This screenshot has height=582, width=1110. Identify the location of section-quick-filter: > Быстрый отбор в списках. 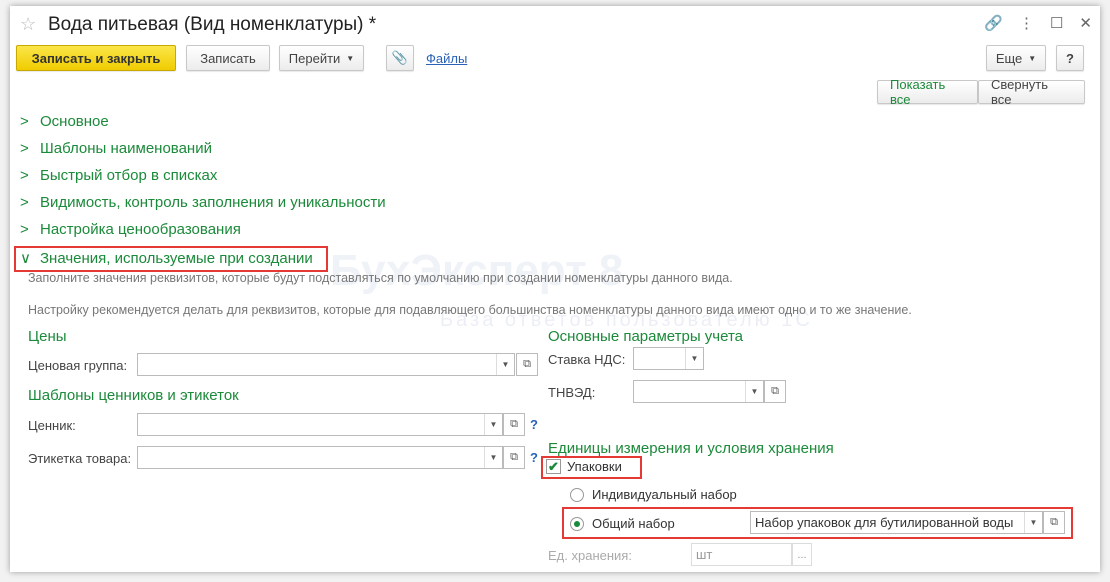
(118, 175).